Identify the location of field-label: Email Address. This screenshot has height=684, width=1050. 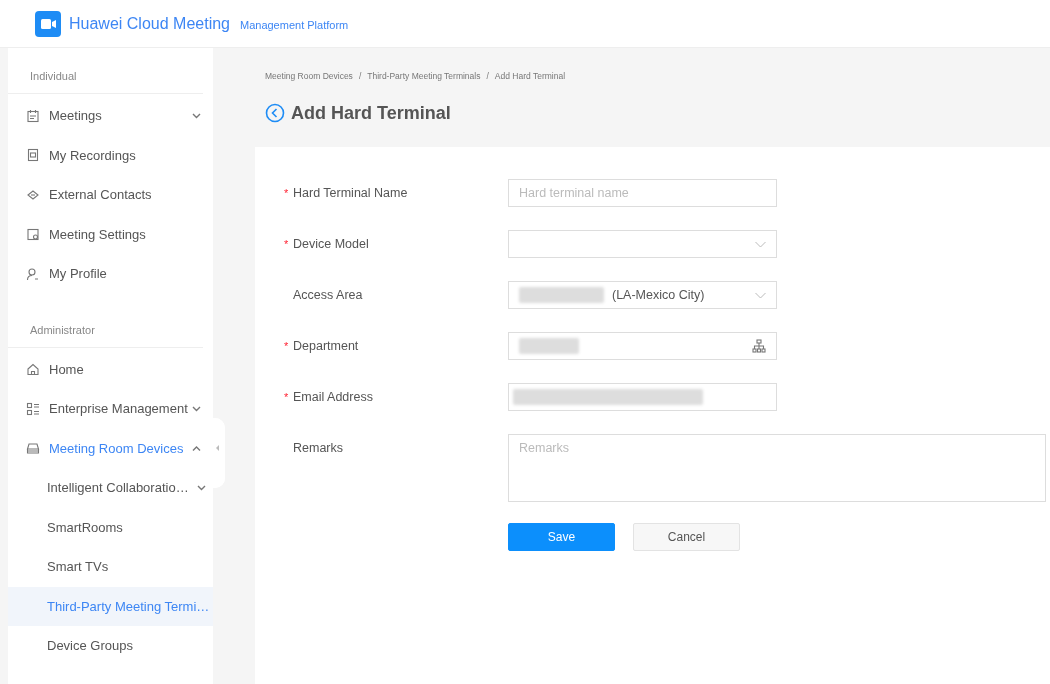
(333, 397).